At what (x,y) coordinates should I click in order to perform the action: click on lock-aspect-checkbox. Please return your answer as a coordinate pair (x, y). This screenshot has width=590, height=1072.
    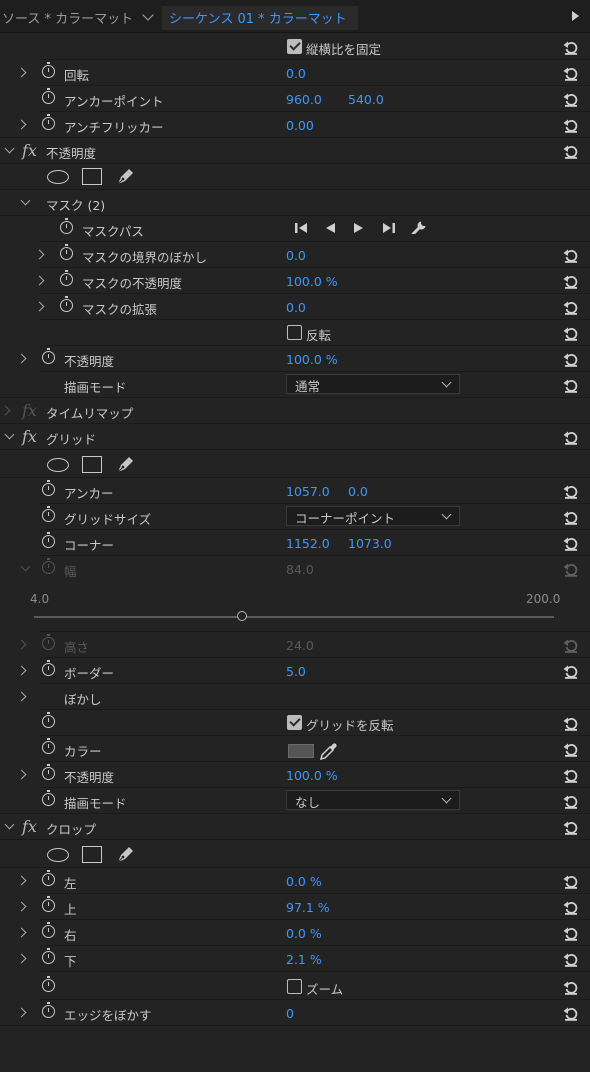
    Looking at the image, I should click on (294, 46).